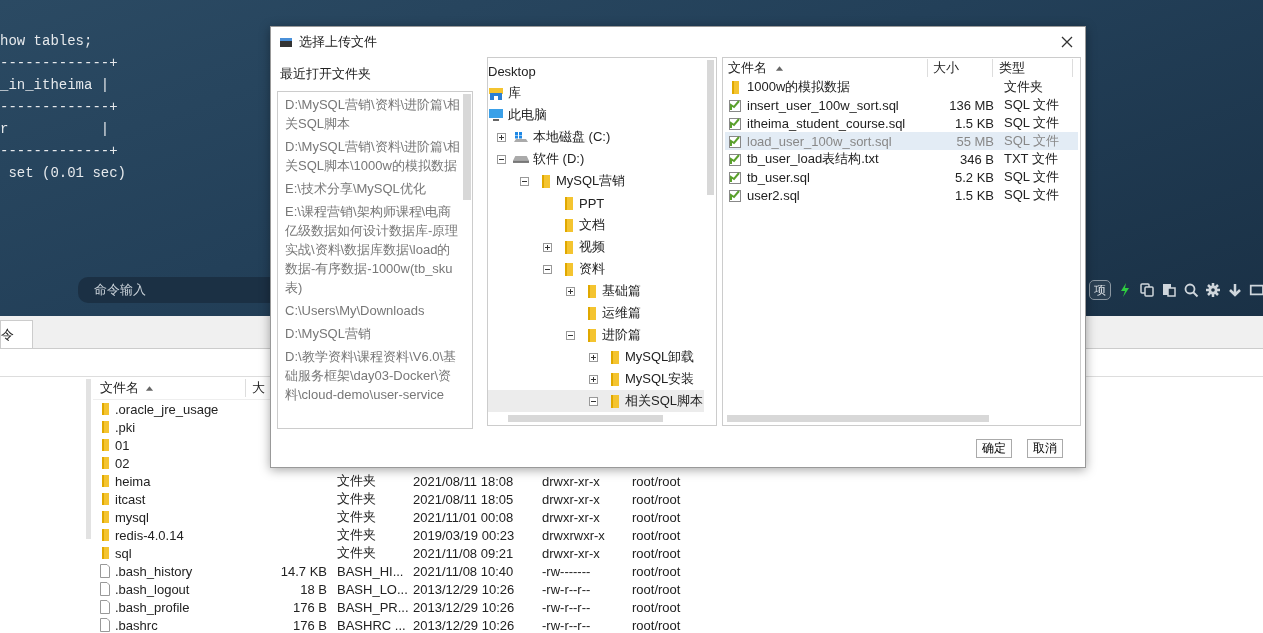  Describe the element at coordinates (374, 333) in the screenshot. I see `recent-folder: D:\MySQL营销` at that location.